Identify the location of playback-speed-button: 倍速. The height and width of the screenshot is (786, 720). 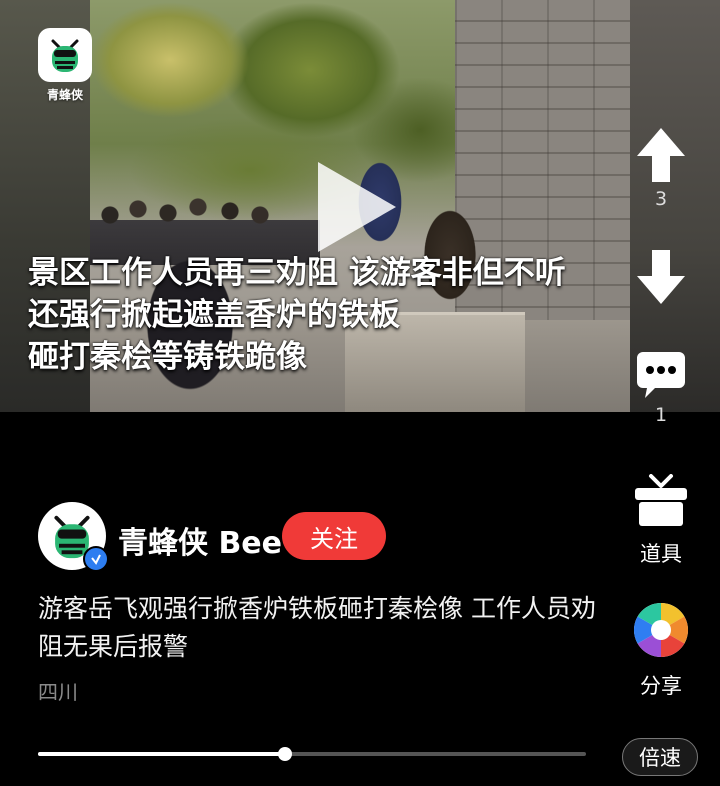
(660, 757).